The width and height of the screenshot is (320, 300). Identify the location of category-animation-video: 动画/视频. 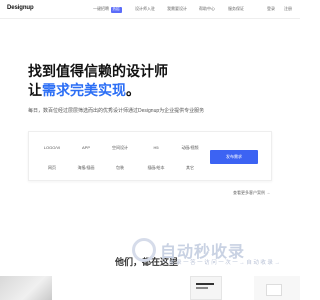
(189, 148).